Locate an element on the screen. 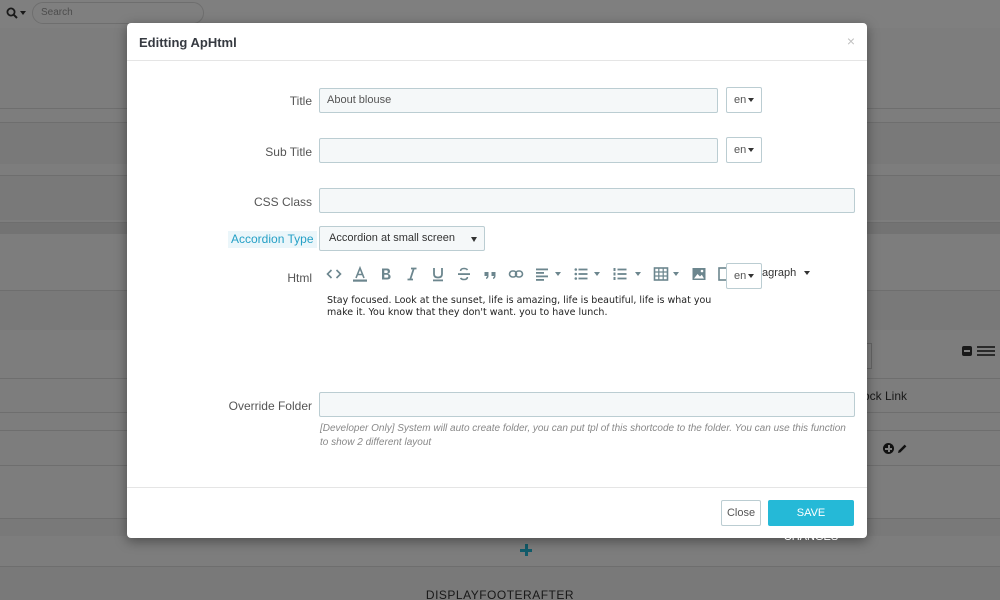 The height and width of the screenshot is (600, 1000). html-language-button: en is located at coordinates (744, 276).